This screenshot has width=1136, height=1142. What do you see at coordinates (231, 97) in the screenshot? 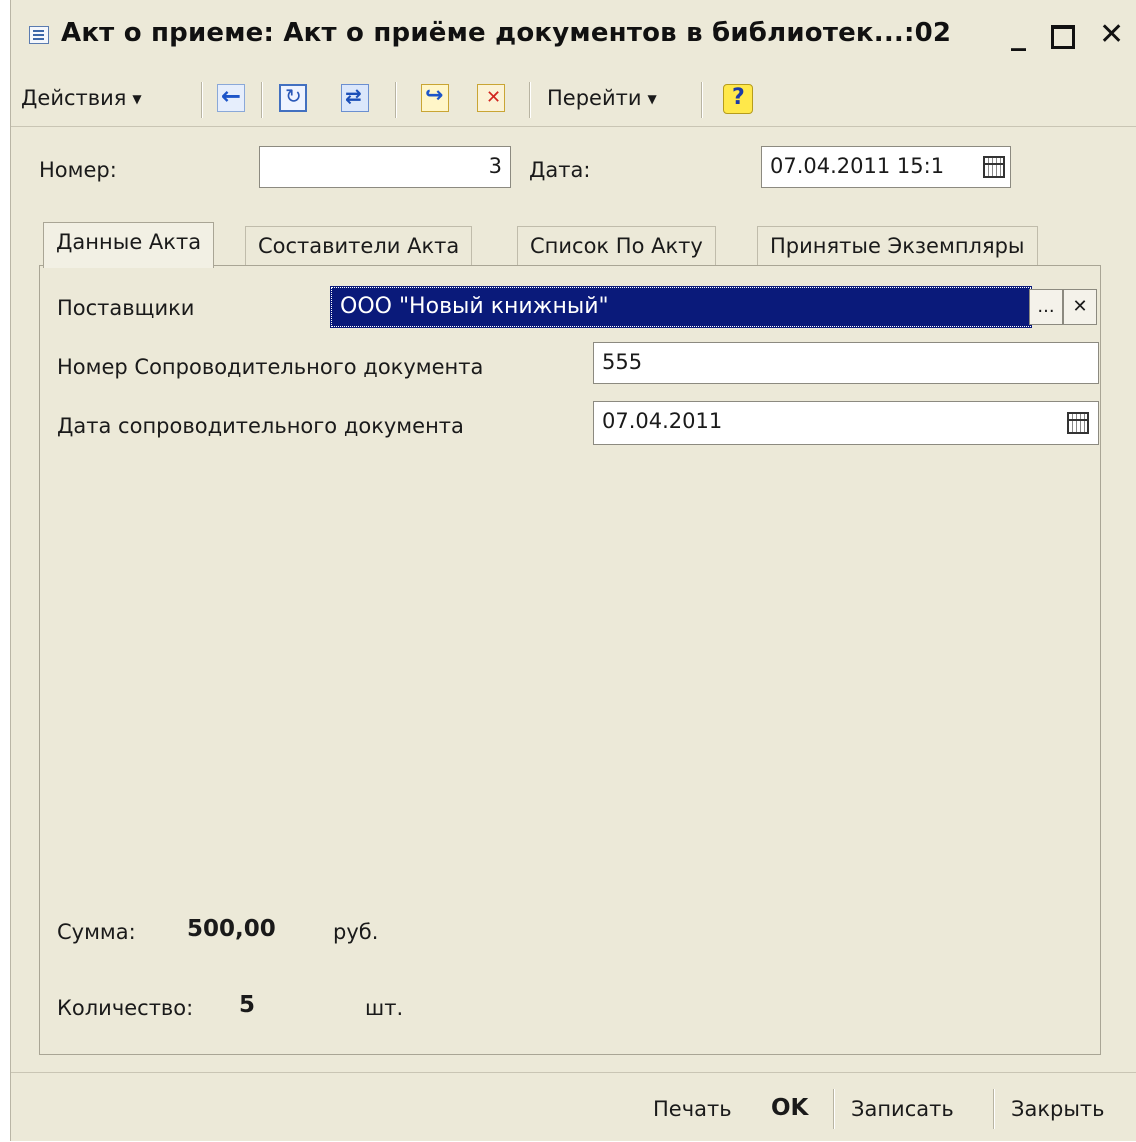
I see `back-icon` at bounding box center [231, 97].